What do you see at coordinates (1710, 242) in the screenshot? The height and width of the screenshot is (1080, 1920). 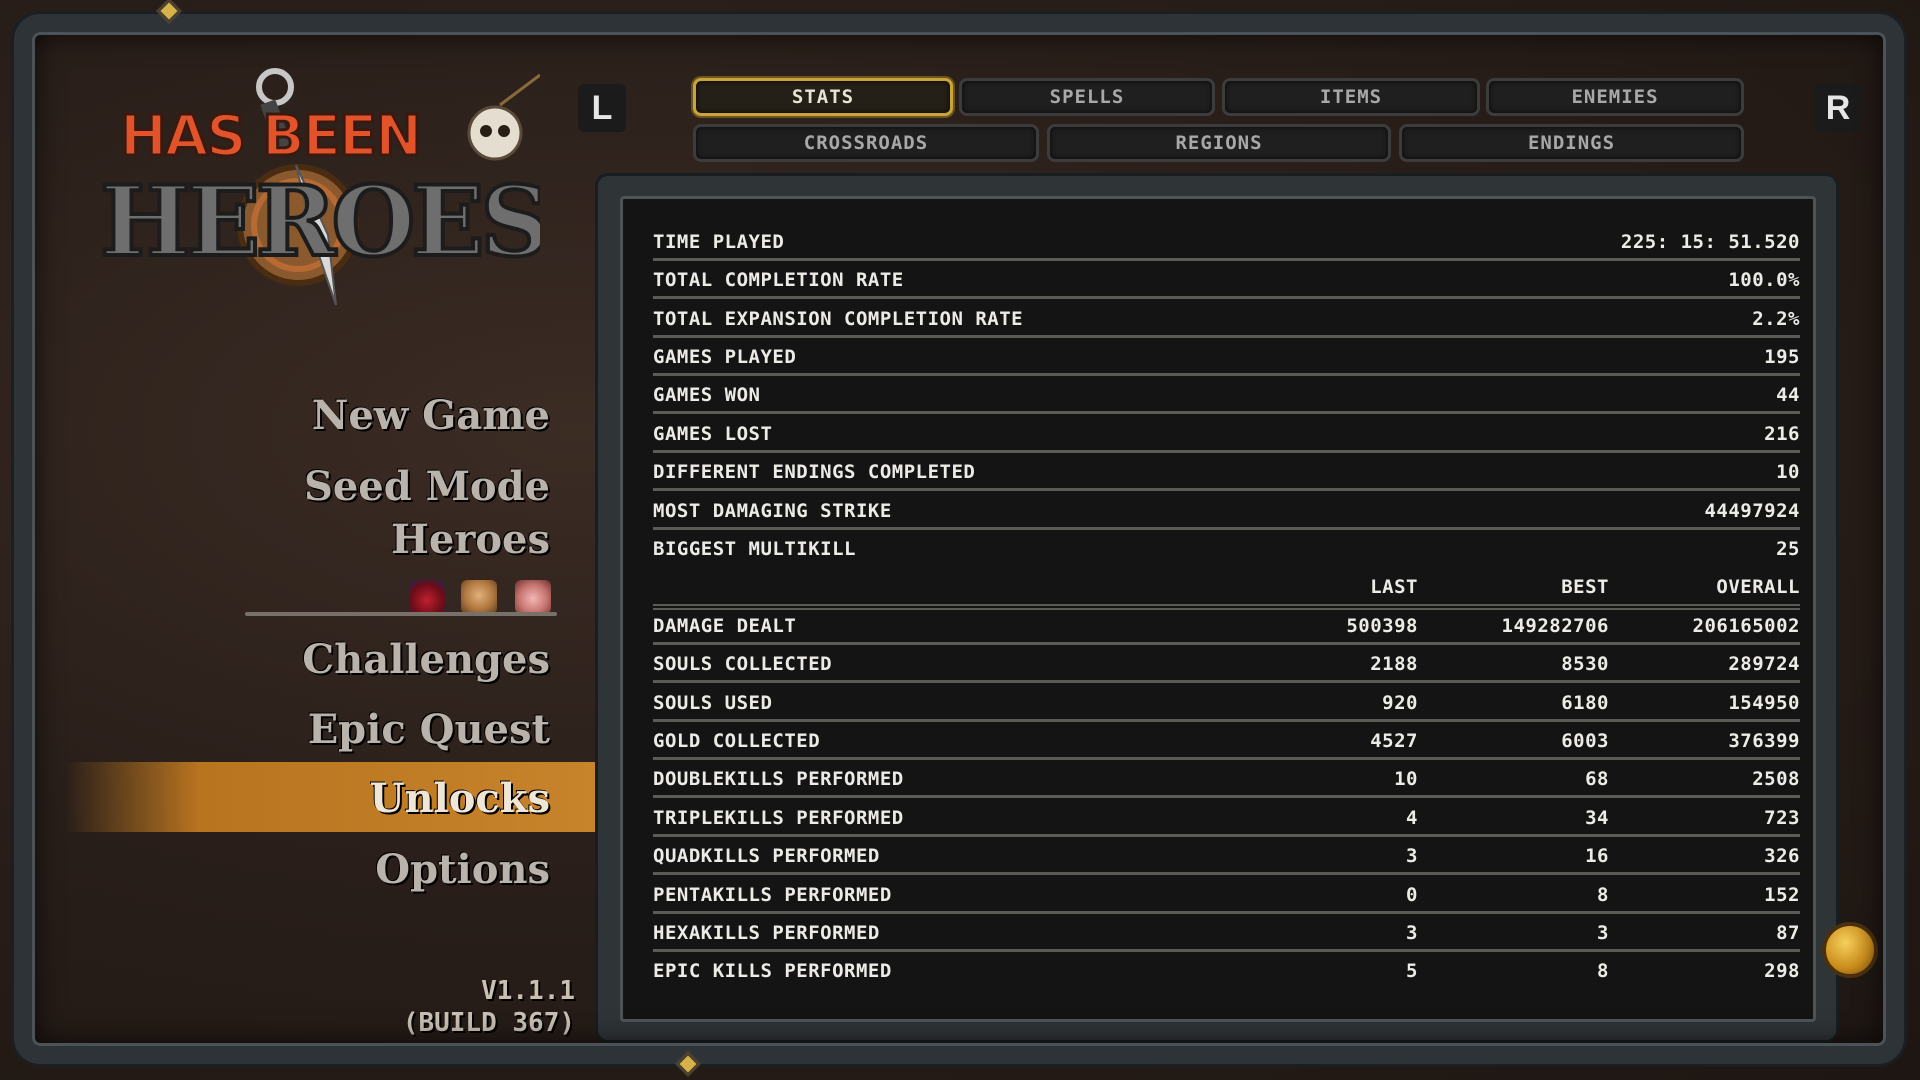 I see `stat-value: 225: 15: 51.520` at bounding box center [1710, 242].